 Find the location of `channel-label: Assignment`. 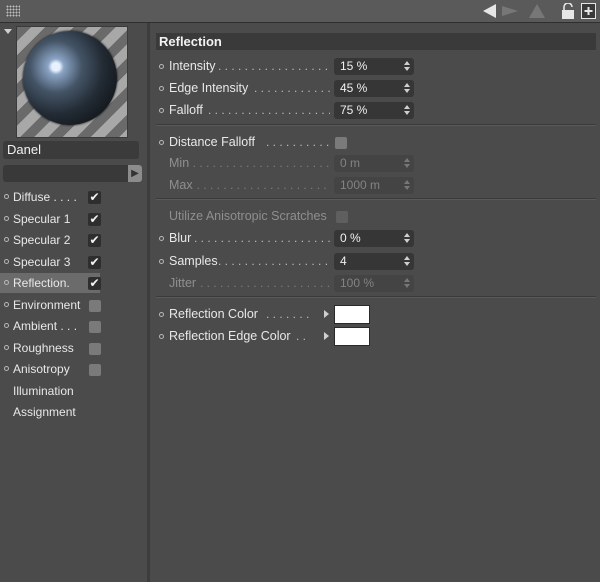

channel-label: Assignment is located at coordinates (44, 412).